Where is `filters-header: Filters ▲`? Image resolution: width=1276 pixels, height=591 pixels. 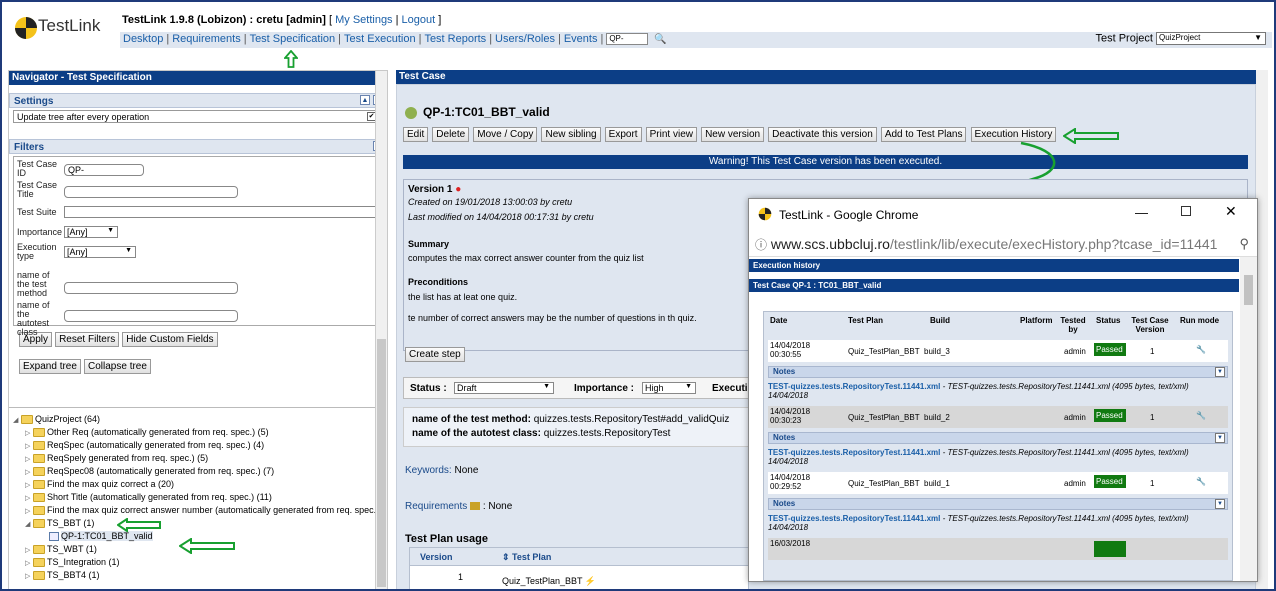
filters-header: Filters ▲ is located at coordinates (198, 146).